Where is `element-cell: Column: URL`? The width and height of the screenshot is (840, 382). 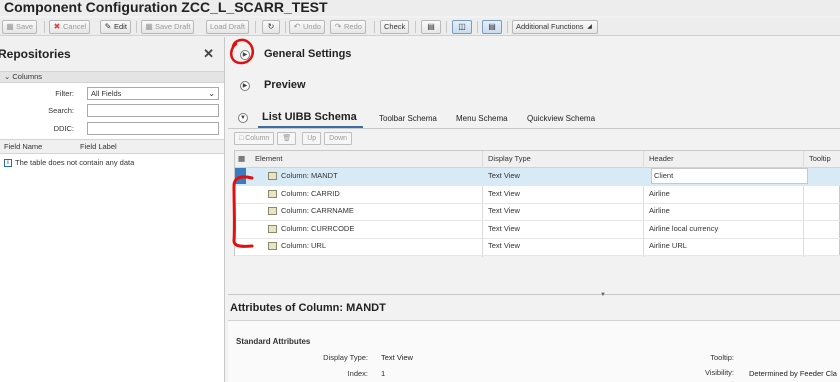
element-cell: Column: URL is located at coordinates (304, 245).